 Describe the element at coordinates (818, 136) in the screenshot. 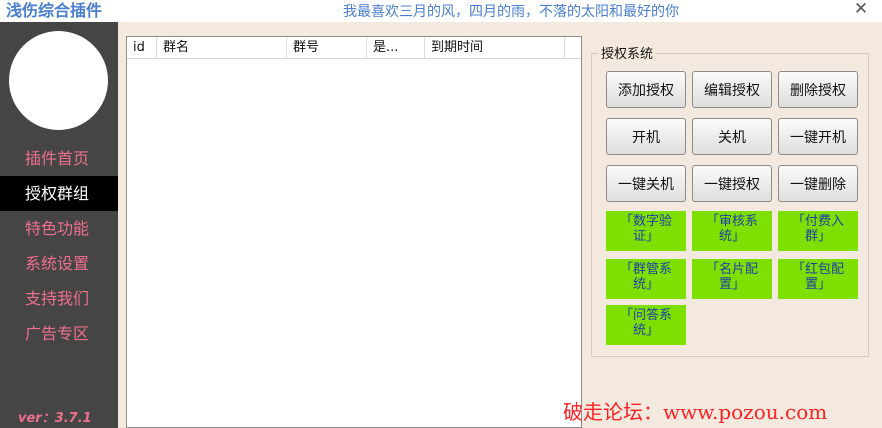

I see `all-power-on-button: 一键开机` at that location.